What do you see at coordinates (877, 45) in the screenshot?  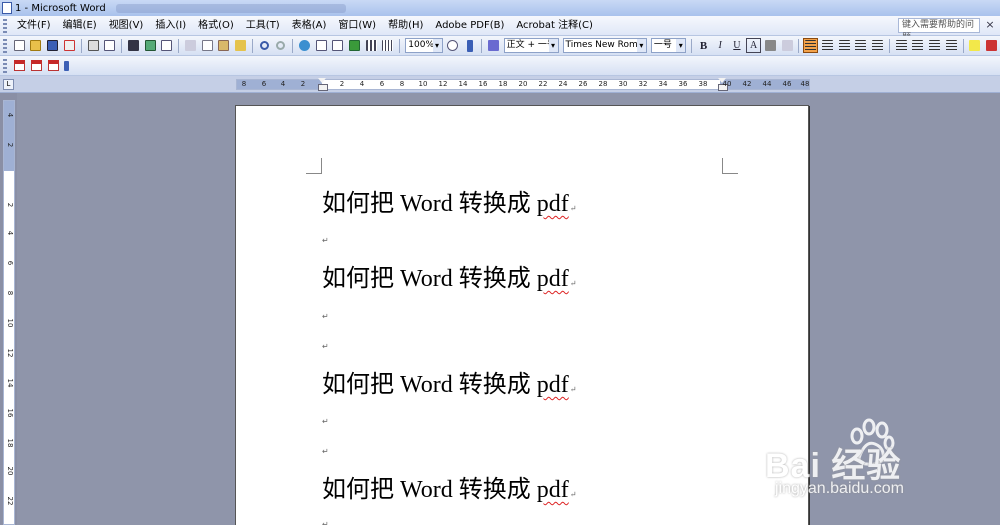 I see `line-spacing-icon` at bounding box center [877, 45].